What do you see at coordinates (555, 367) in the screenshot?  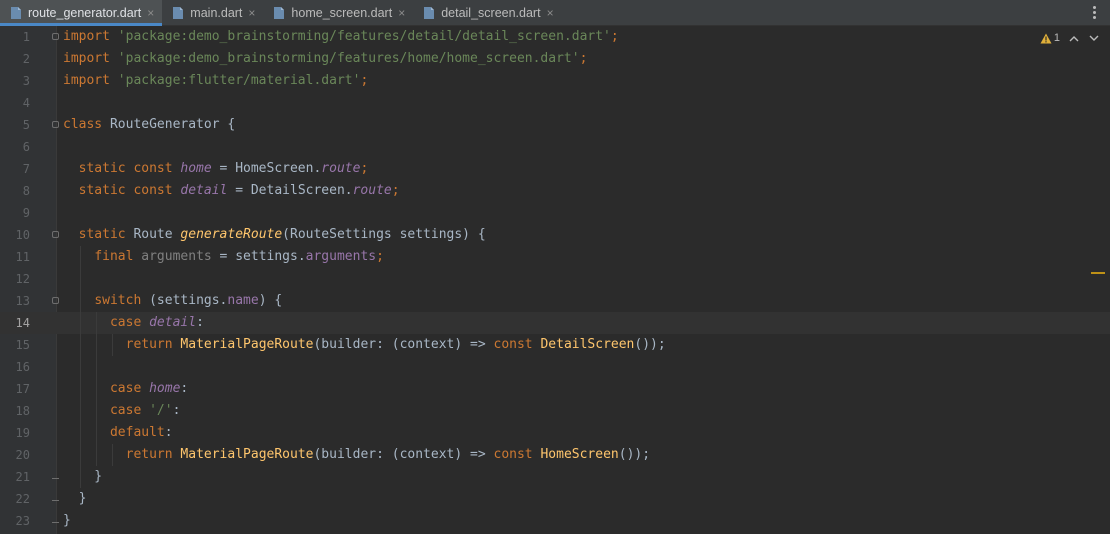 I see `code-line: 16` at bounding box center [555, 367].